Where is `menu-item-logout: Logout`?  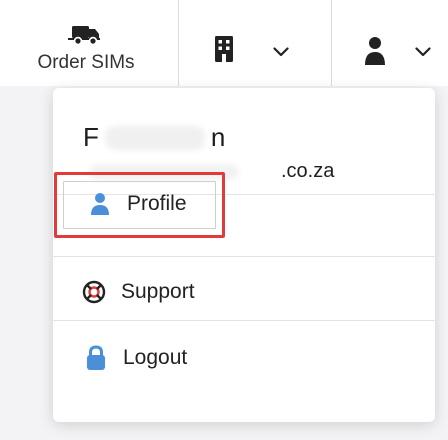 menu-item-logout: Logout is located at coordinates (135, 358).